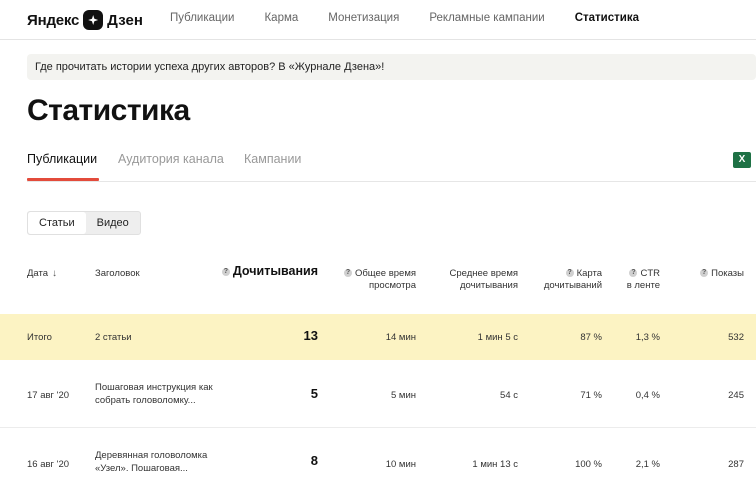 This screenshot has width=756, height=500. What do you see at coordinates (588, 464) in the screenshot?
I see `row-map: 100 %` at bounding box center [588, 464].